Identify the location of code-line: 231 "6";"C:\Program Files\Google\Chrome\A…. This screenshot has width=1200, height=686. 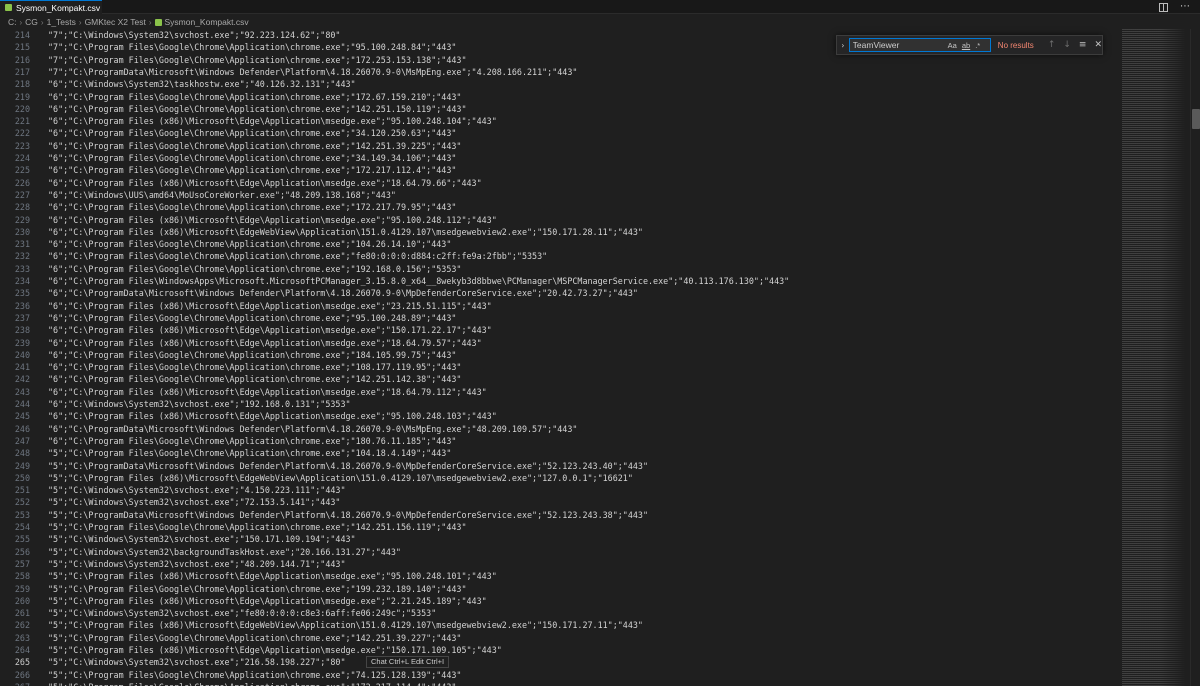
(559, 244).